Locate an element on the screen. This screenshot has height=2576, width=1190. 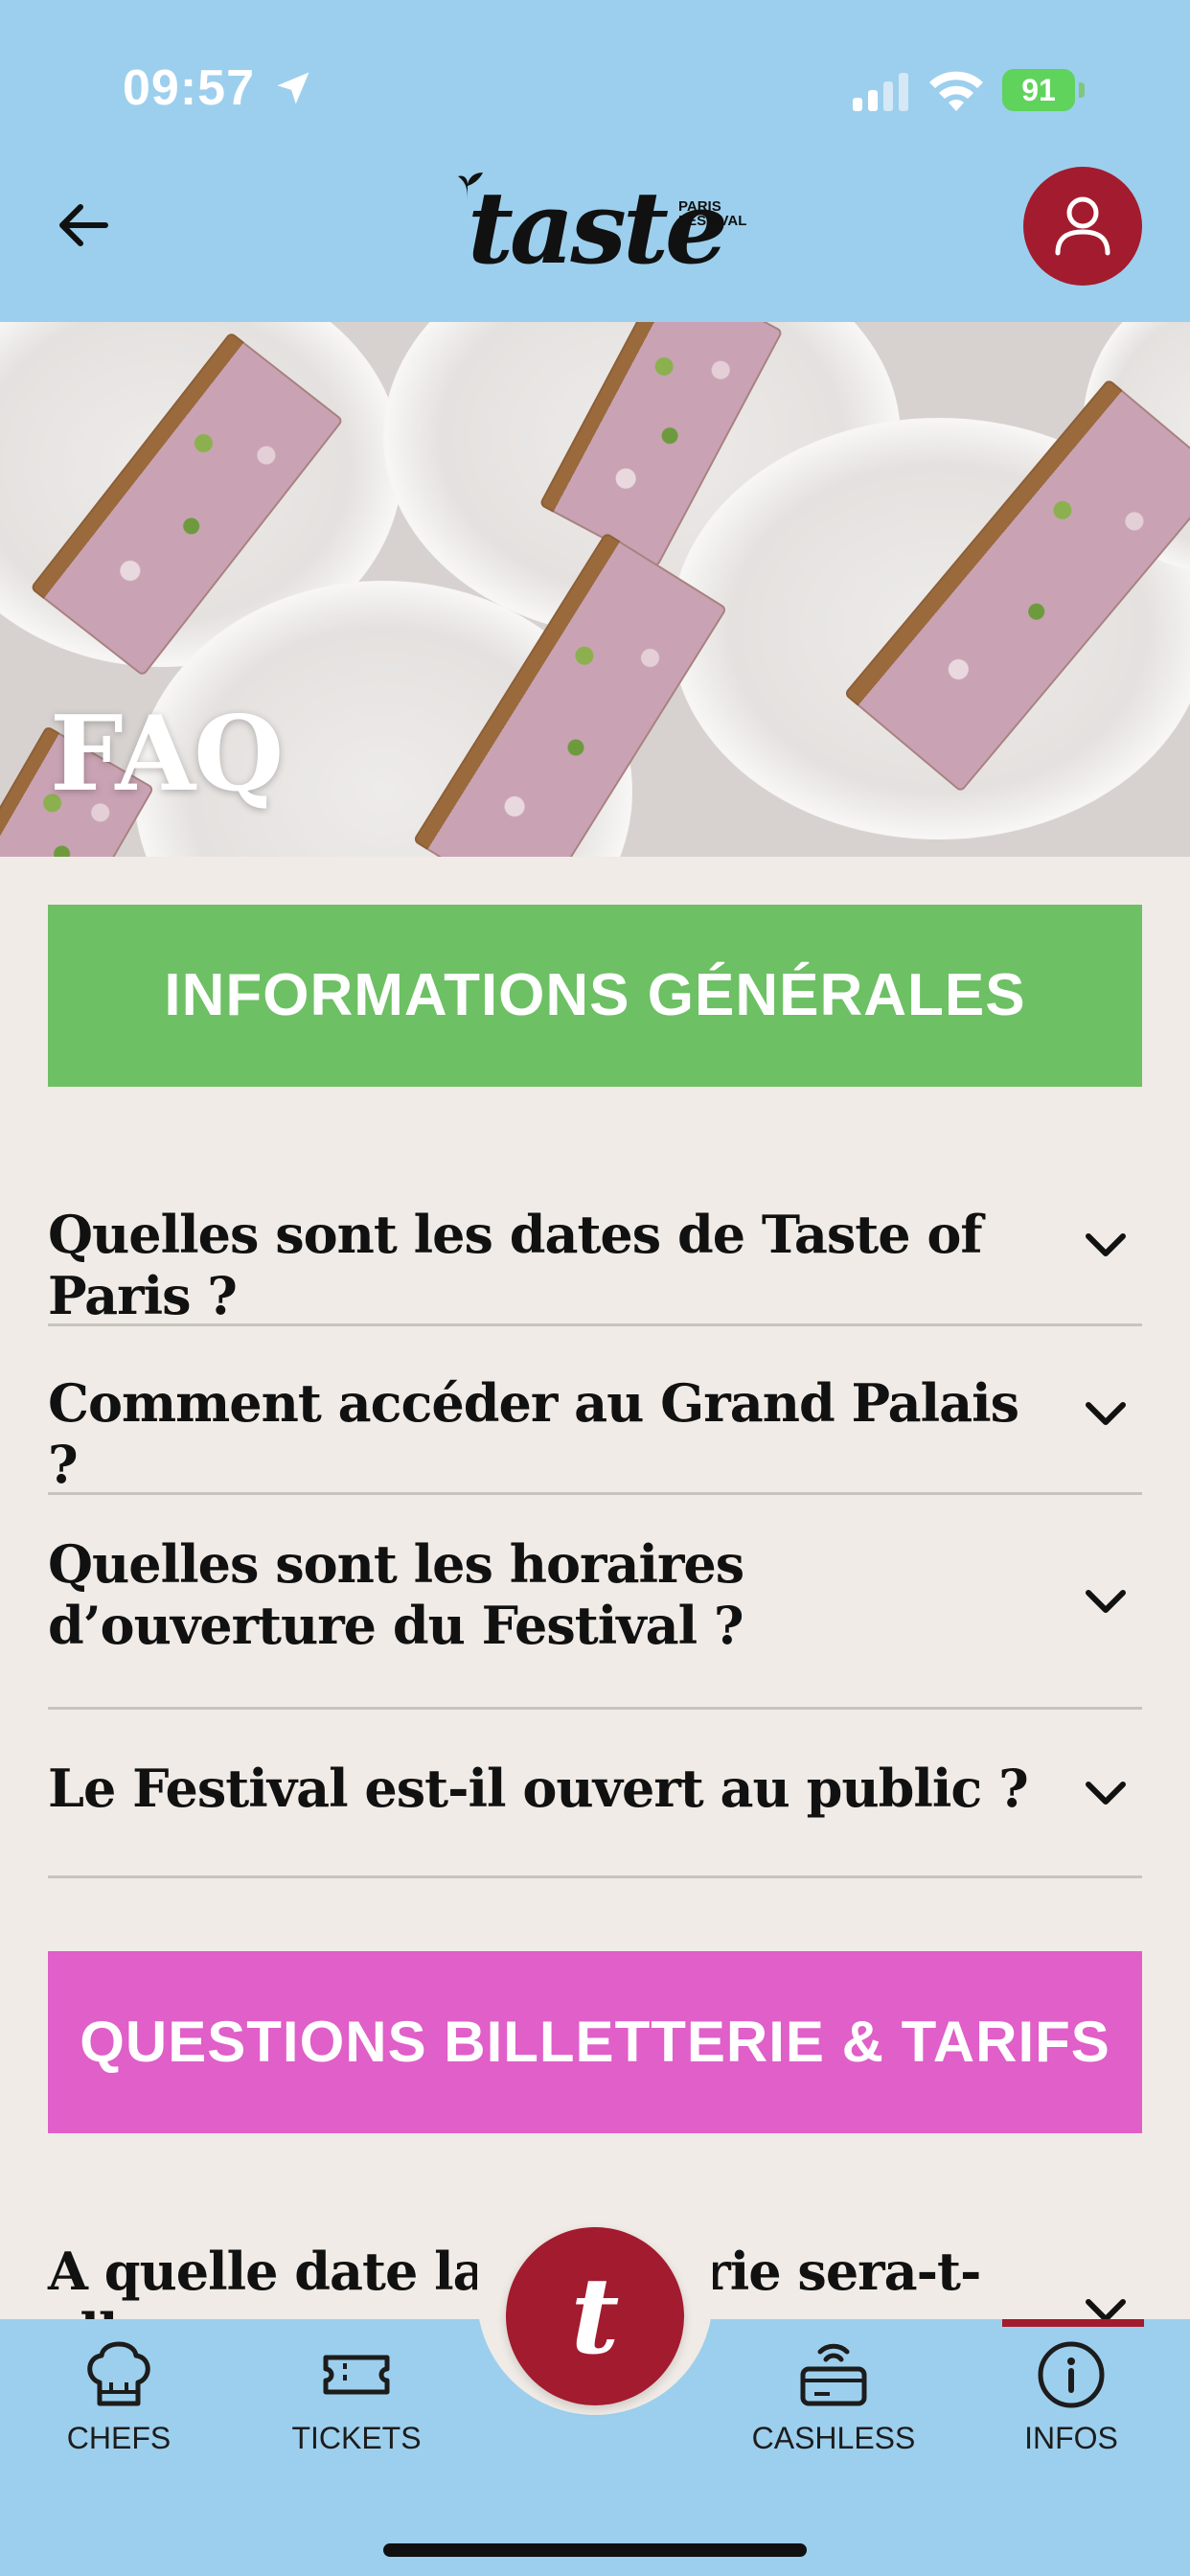
logo-subtitle: PARIS FESTIVAL is located at coordinates (713, 213).